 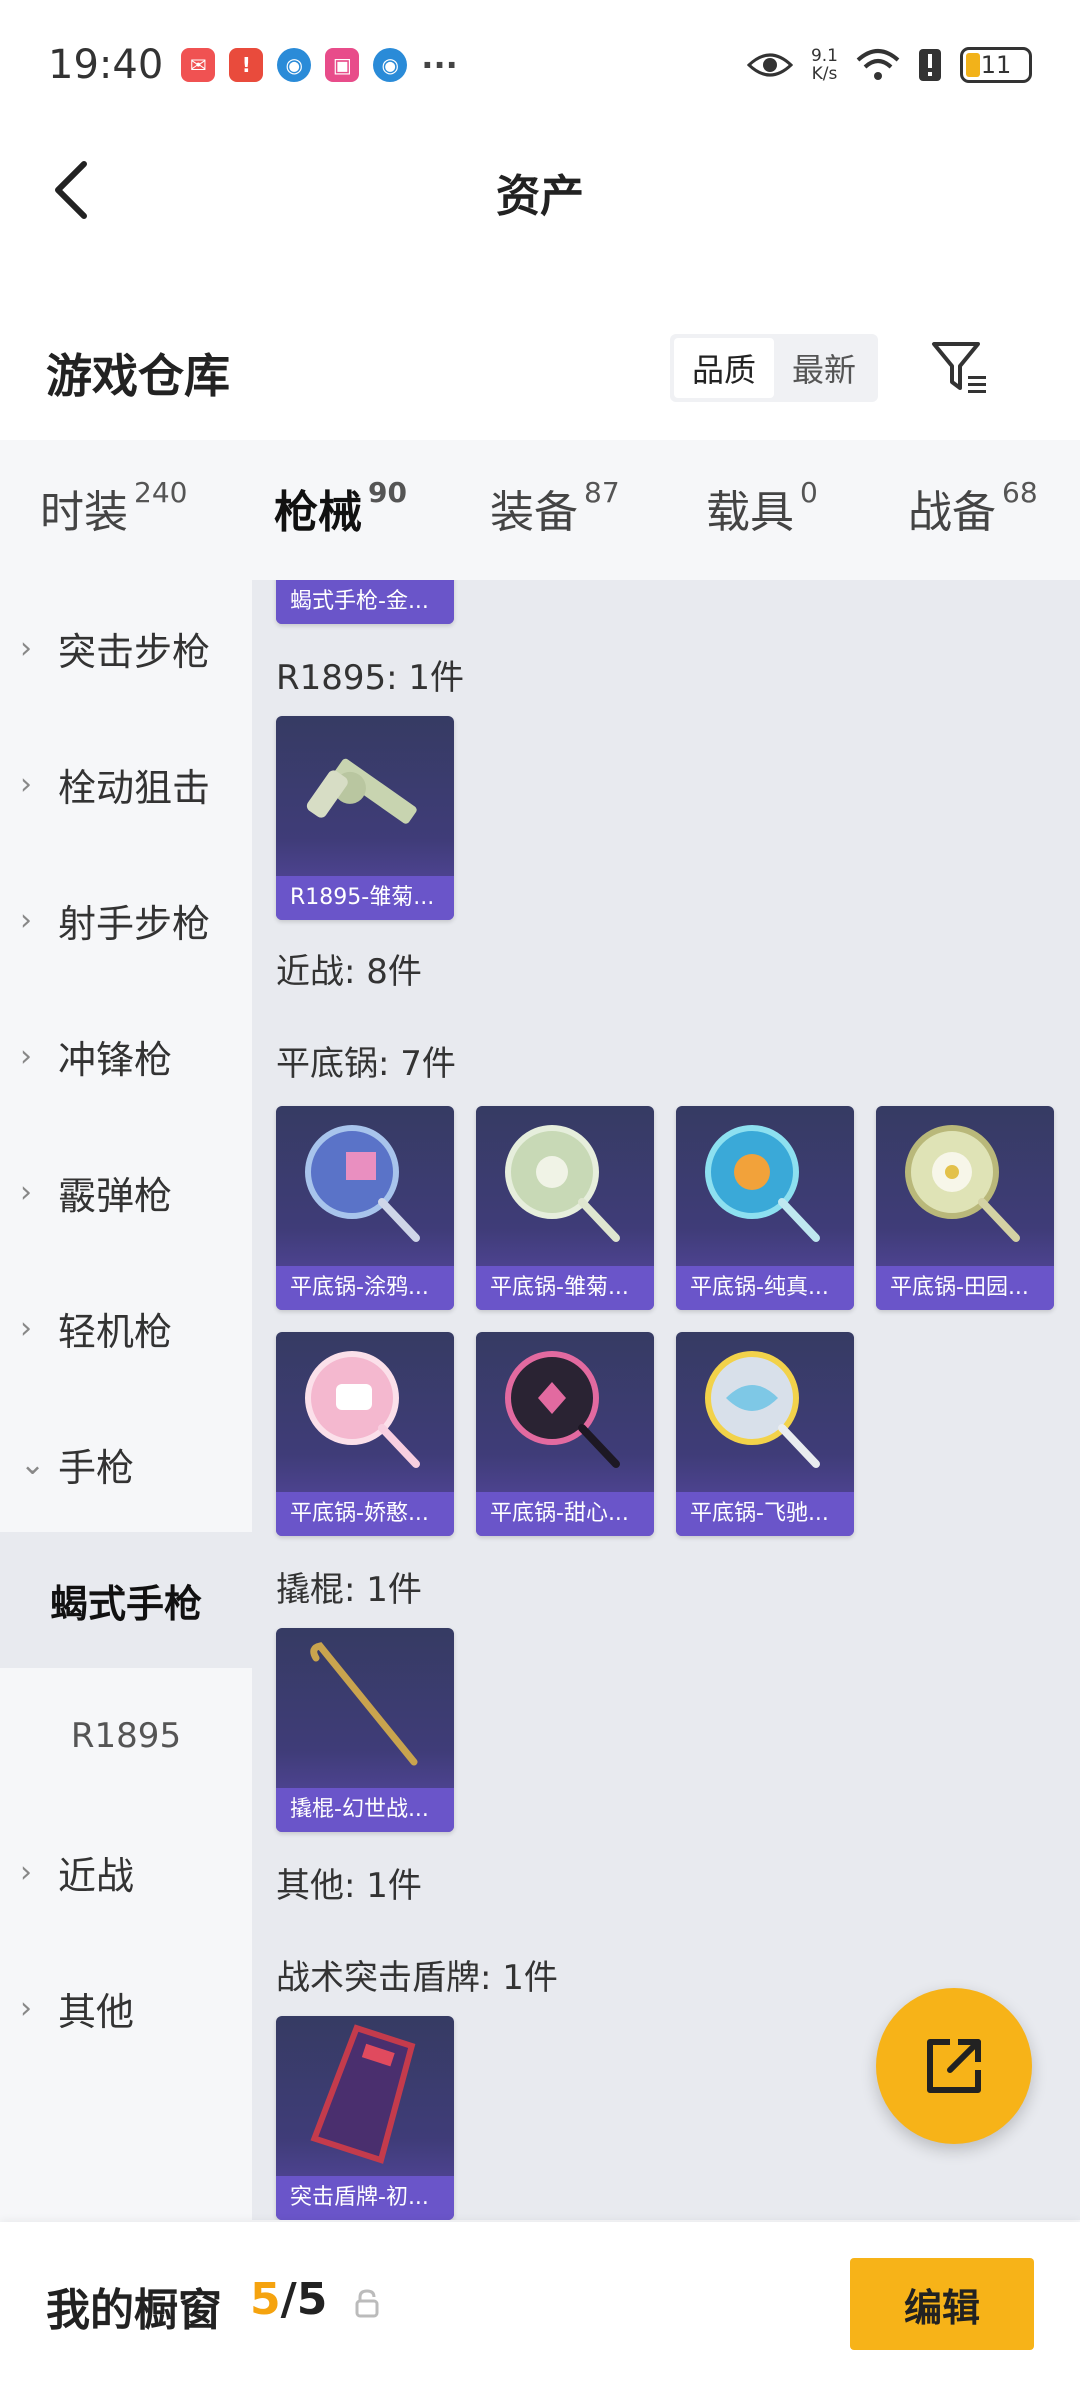 What do you see at coordinates (809, 492) in the screenshot?
I see `tab-count: 0` at bounding box center [809, 492].